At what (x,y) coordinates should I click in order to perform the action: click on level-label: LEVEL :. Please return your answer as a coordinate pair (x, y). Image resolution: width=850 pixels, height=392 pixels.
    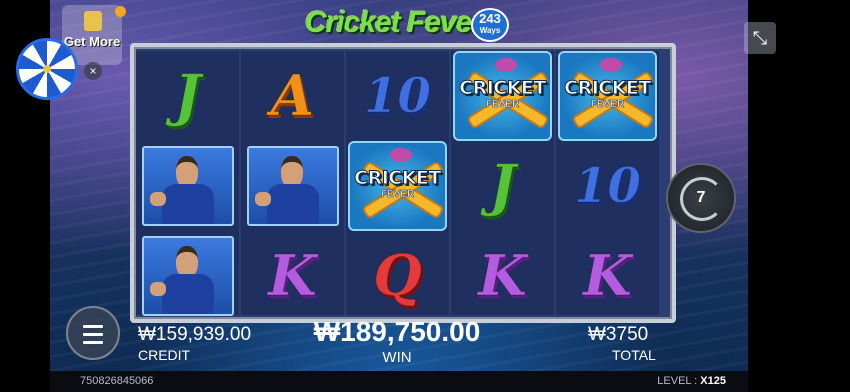
    Looking at the image, I should click on (677, 381).